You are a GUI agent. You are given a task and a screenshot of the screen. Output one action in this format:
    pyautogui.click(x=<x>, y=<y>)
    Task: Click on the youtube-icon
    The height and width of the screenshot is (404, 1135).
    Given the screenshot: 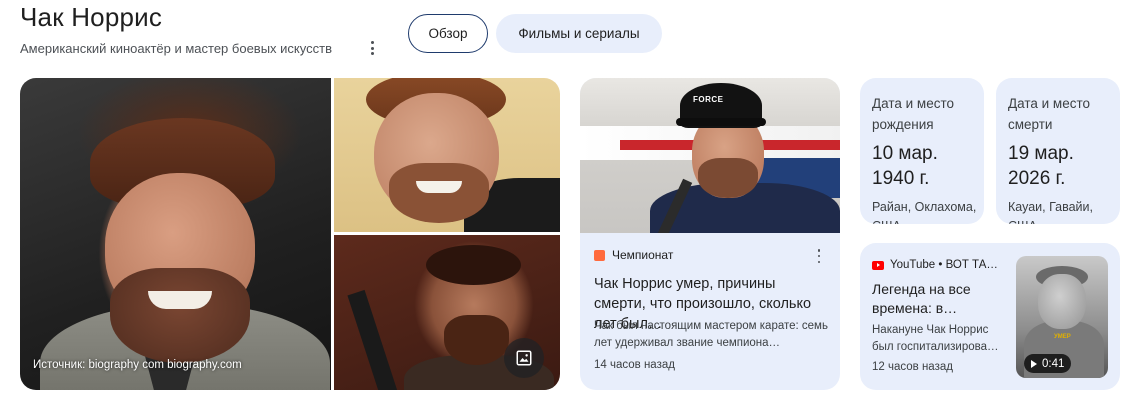 What is the action you would take?
    pyautogui.click(x=878, y=265)
    